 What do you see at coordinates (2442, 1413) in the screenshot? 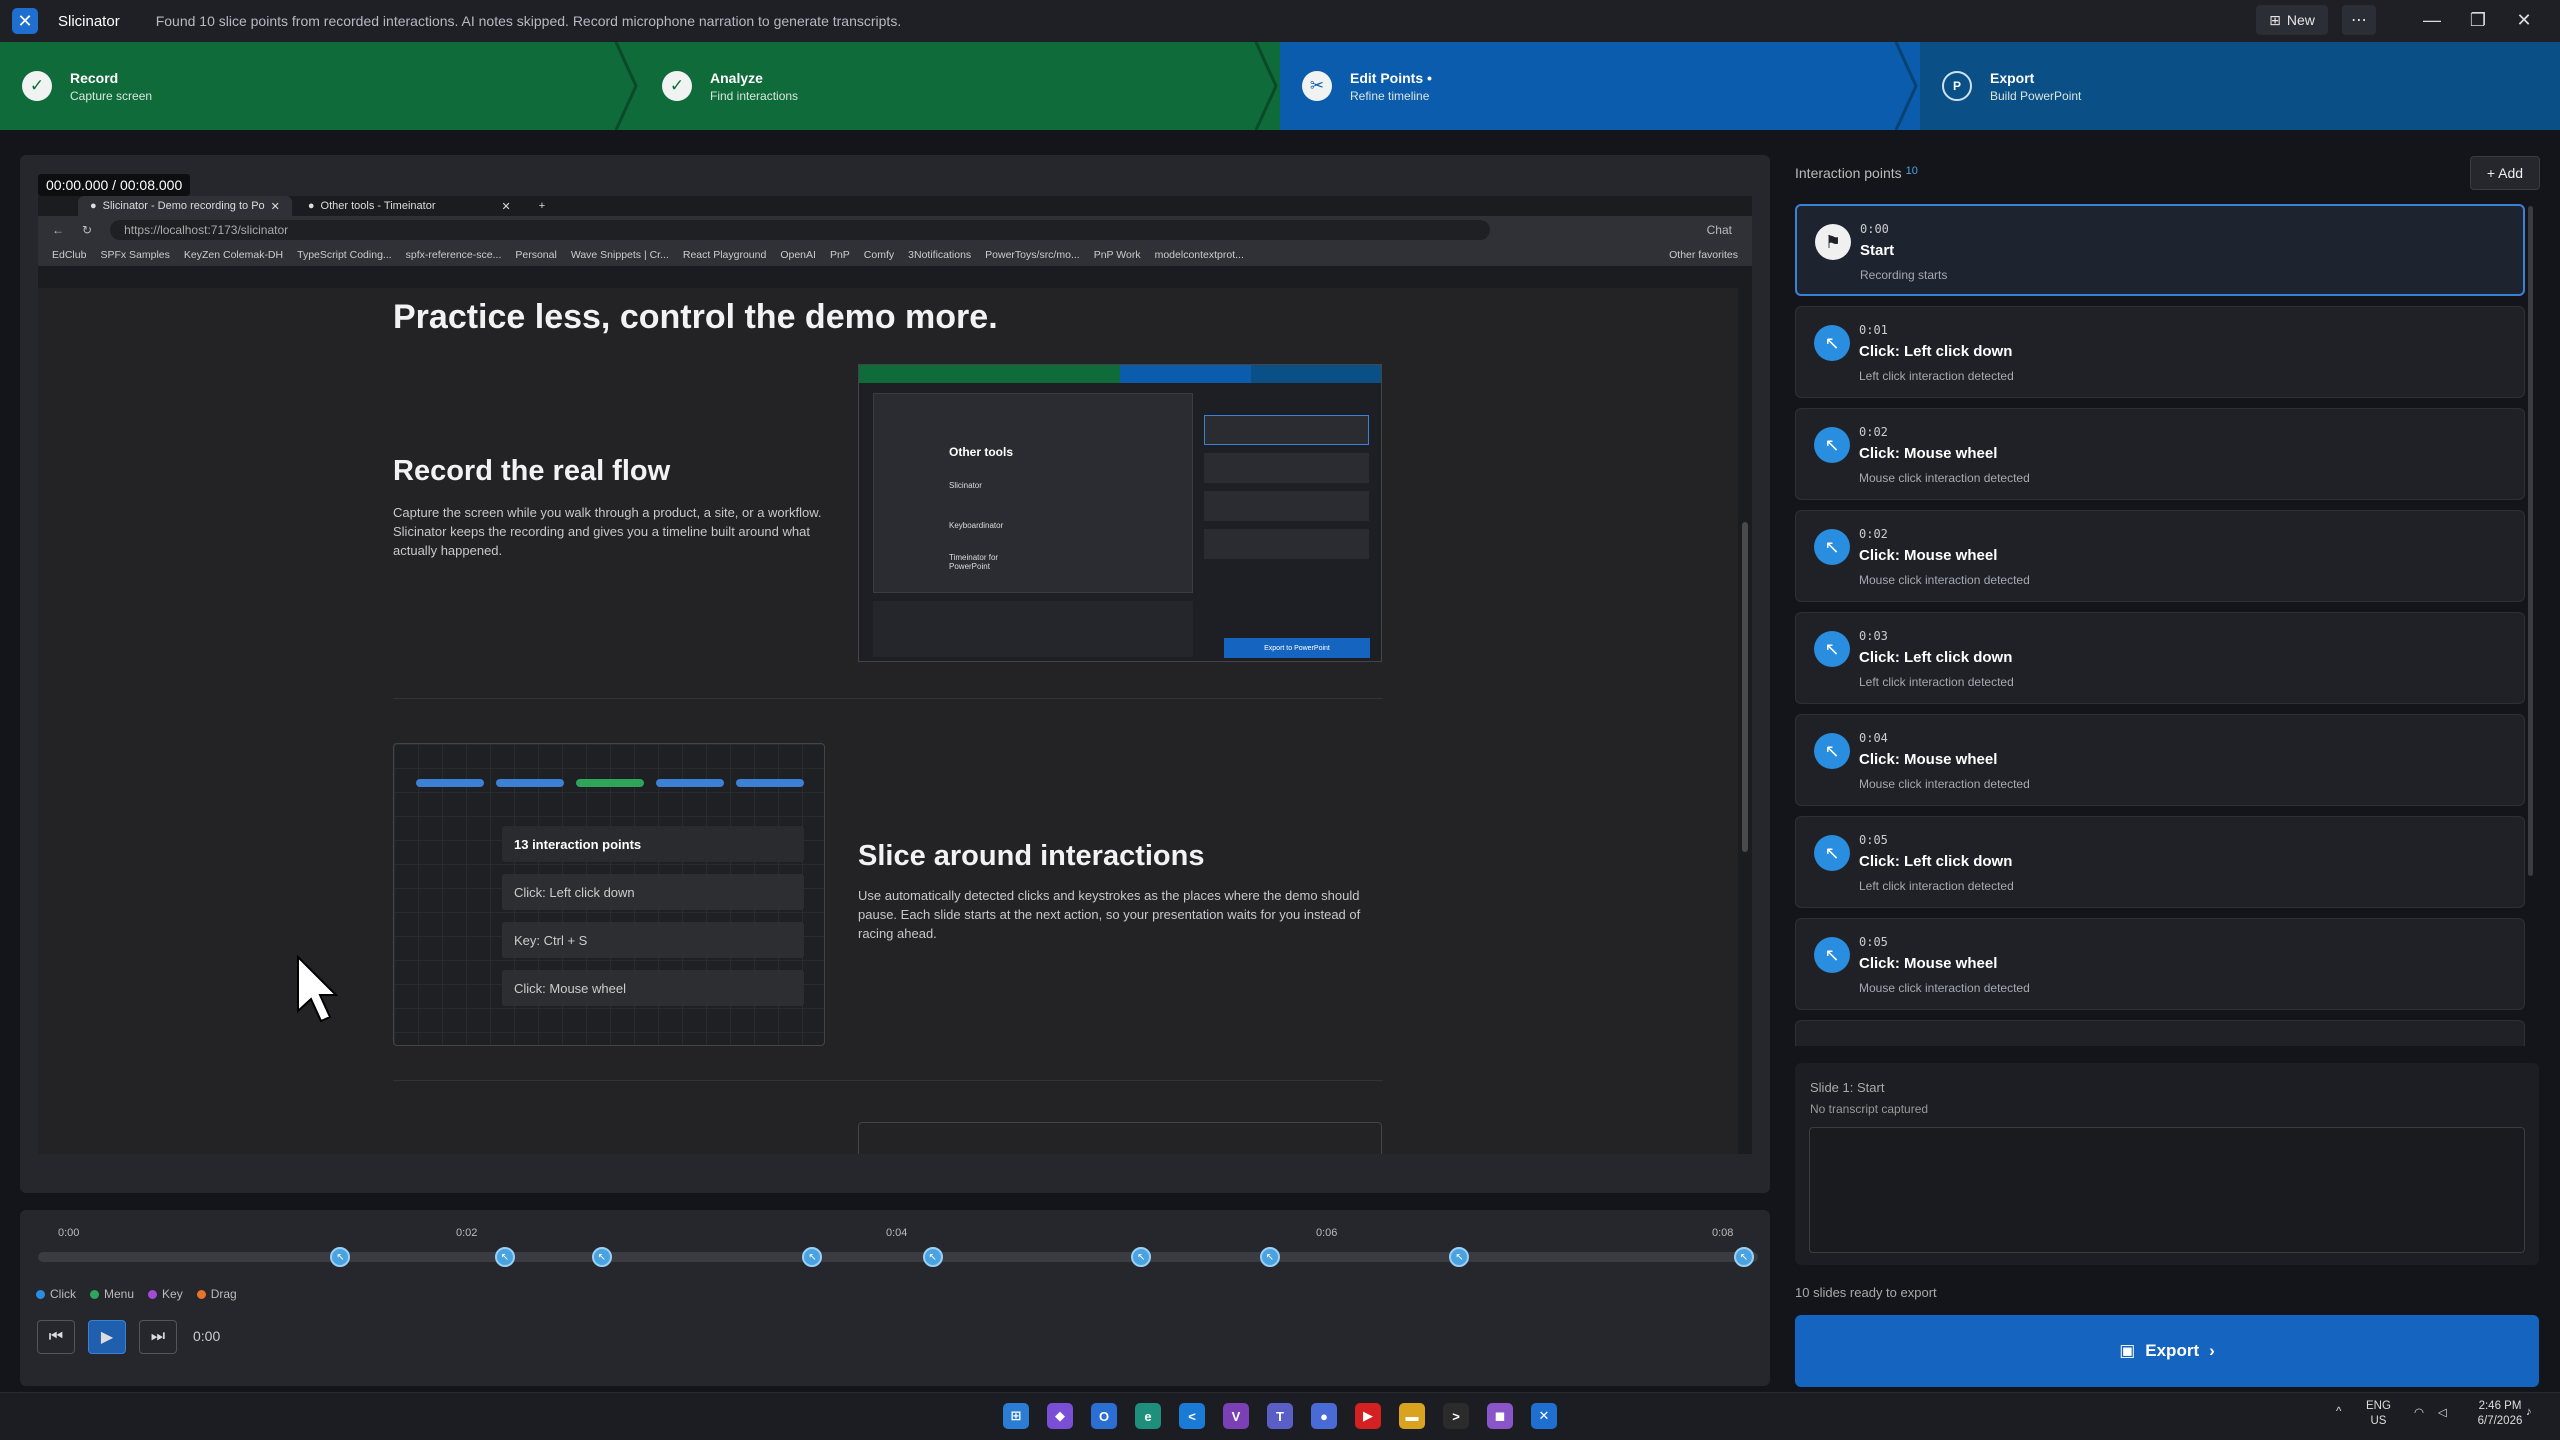
I see `volume-icon: ◁` at bounding box center [2442, 1413].